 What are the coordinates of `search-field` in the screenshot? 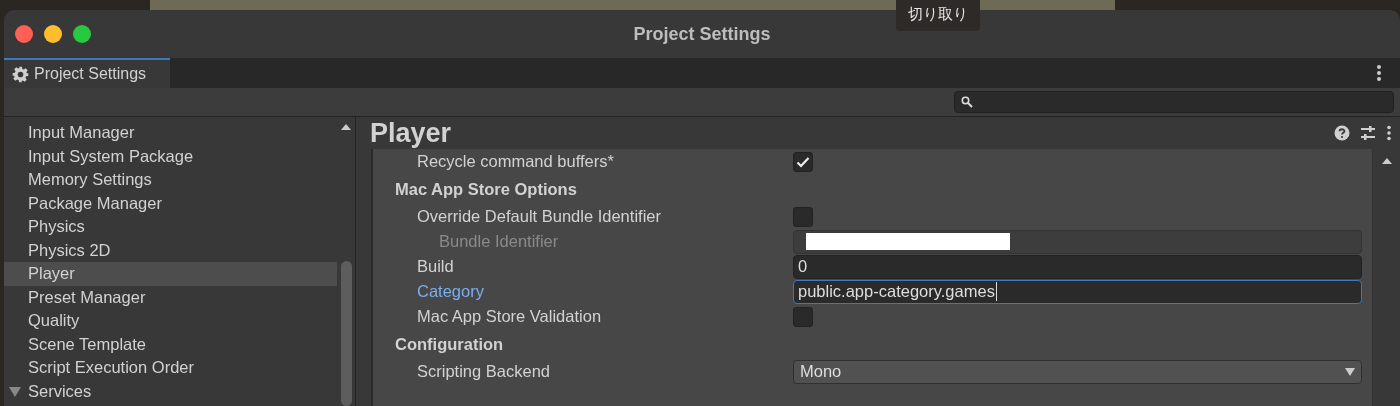 It's located at (1174, 102).